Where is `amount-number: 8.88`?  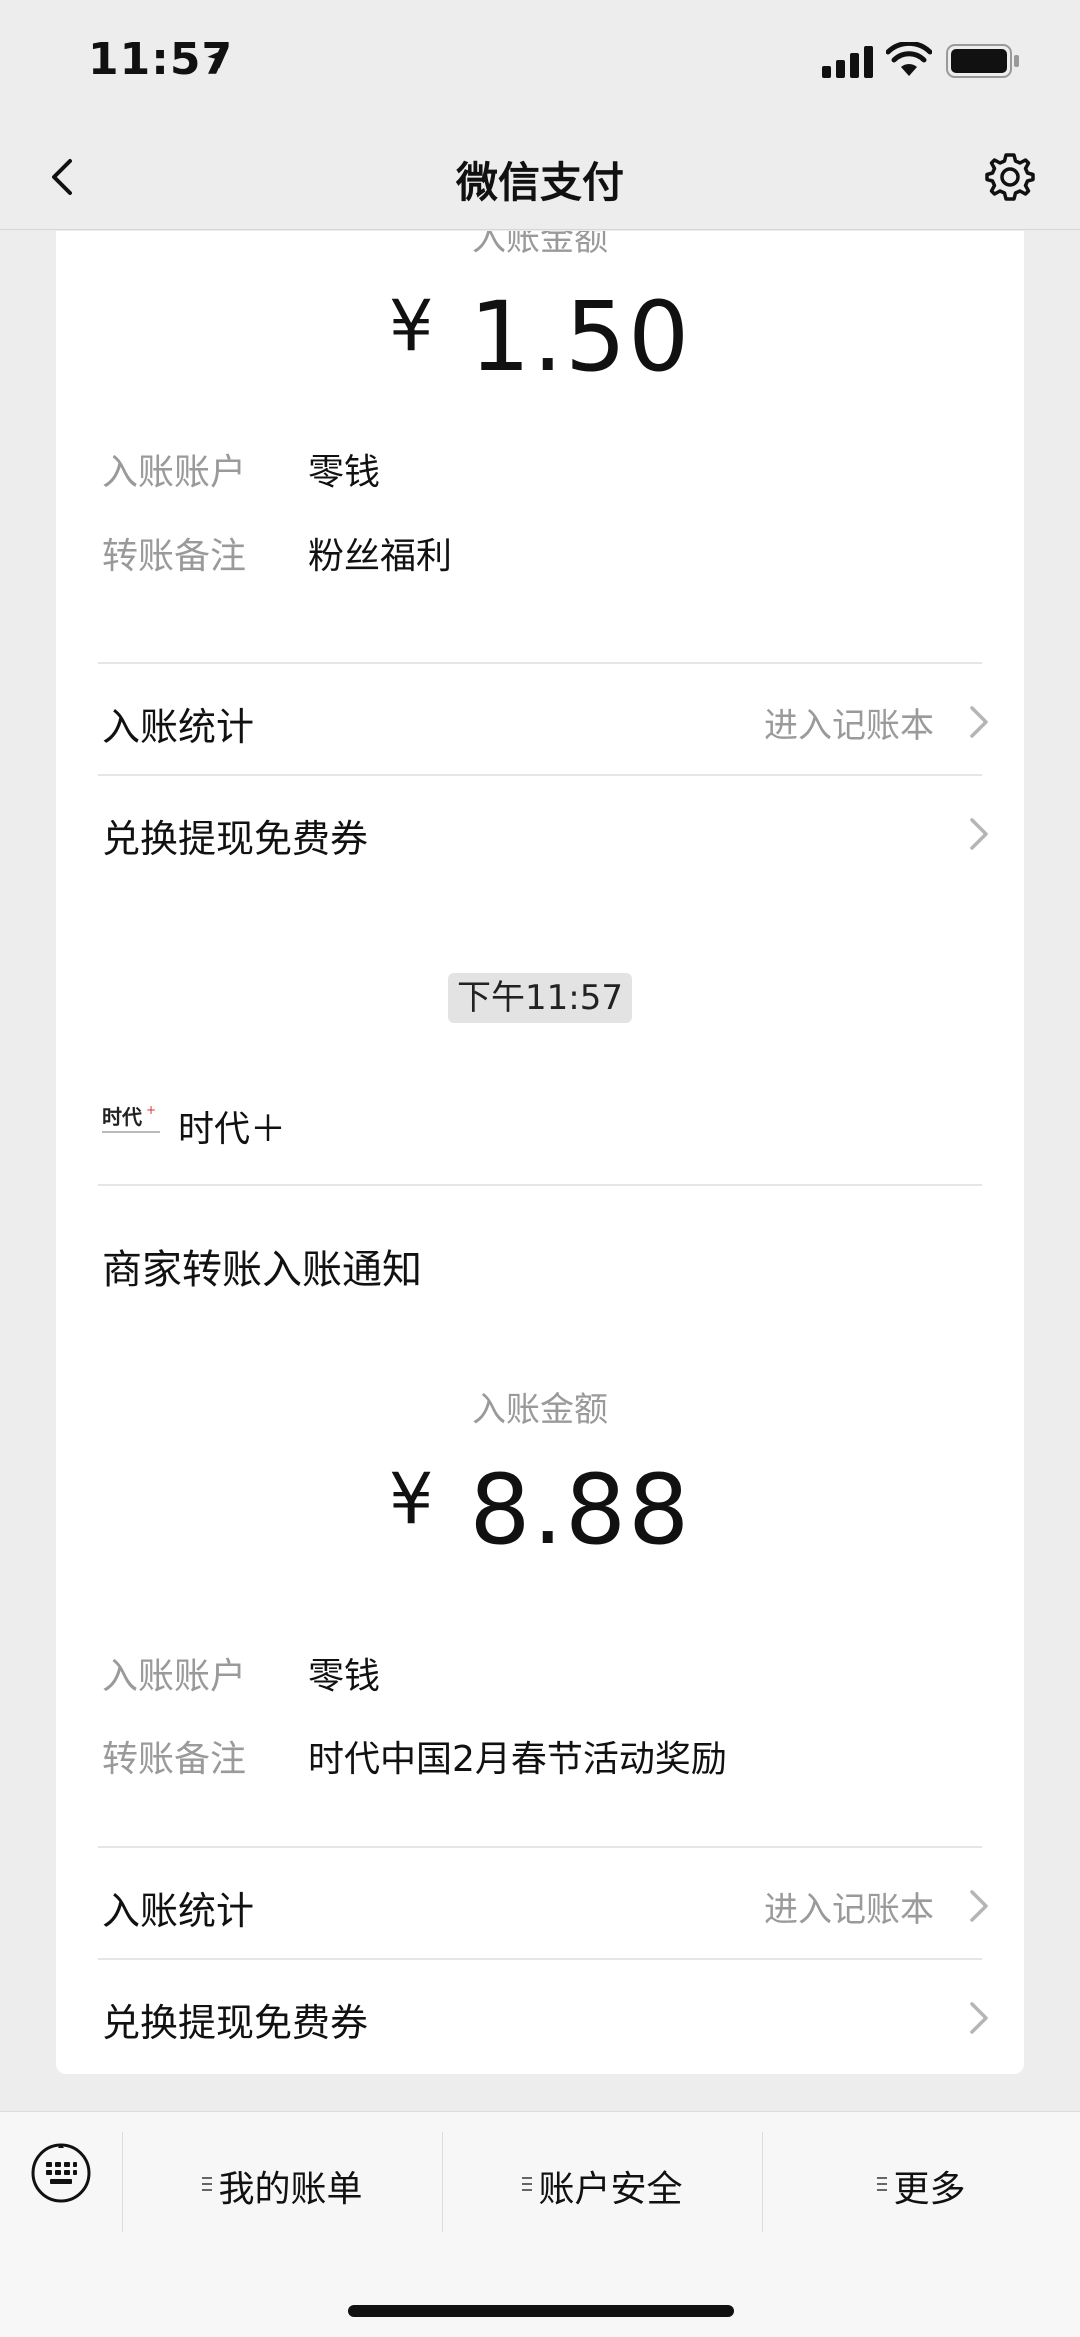 amount-number: 8.88 is located at coordinates (580, 1510).